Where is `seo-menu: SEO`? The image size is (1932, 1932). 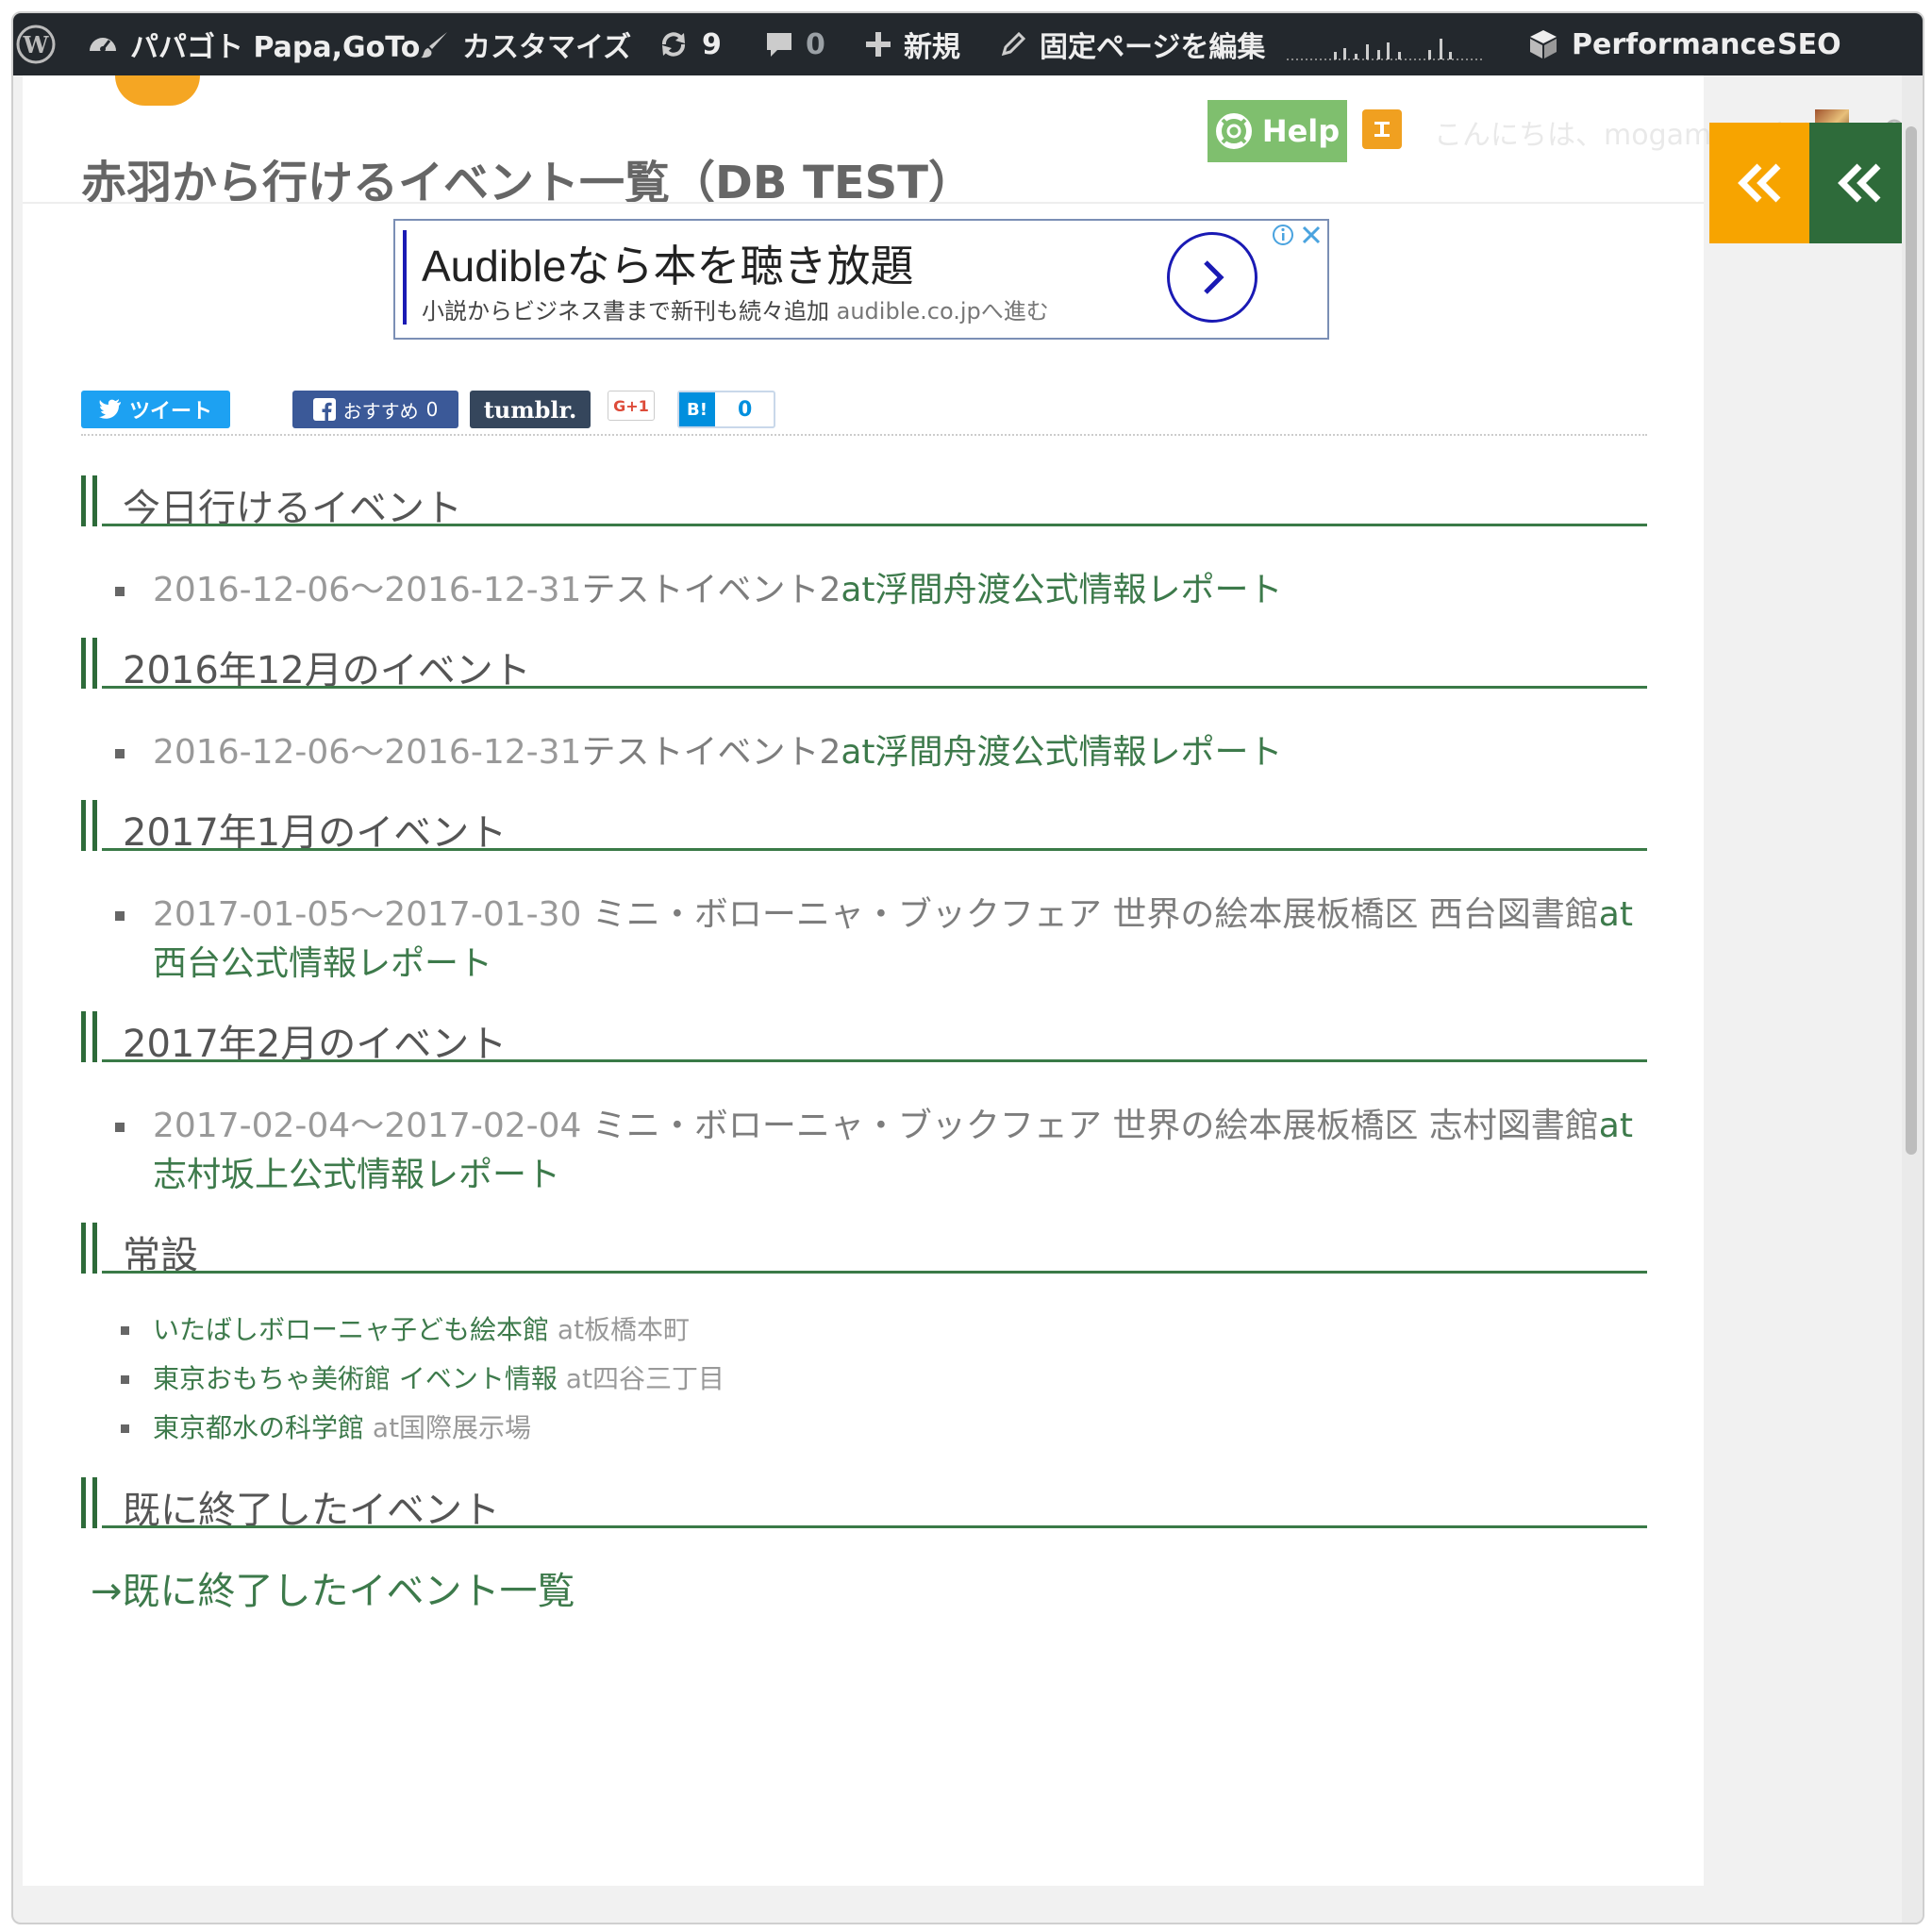 seo-menu: SEO is located at coordinates (1809, 44).